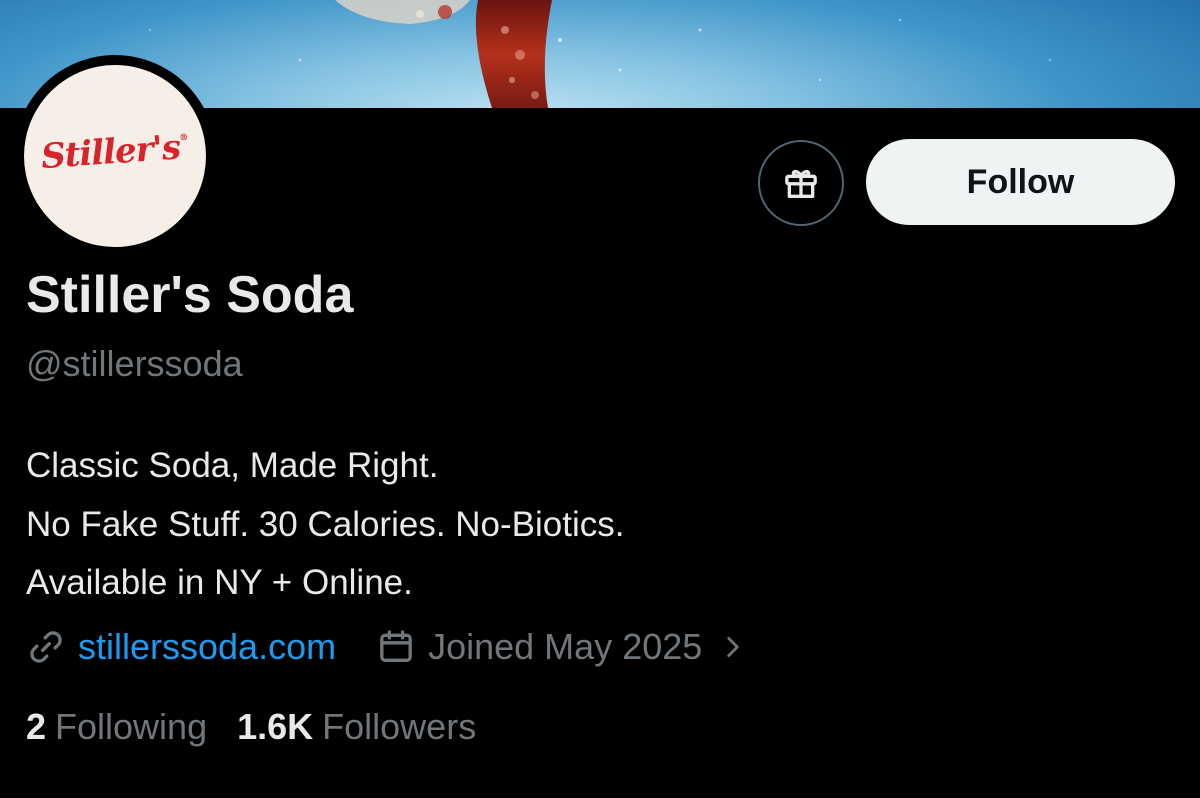 The image size is (1200, 798). I want to click on gift-icon, so click(801, 183).